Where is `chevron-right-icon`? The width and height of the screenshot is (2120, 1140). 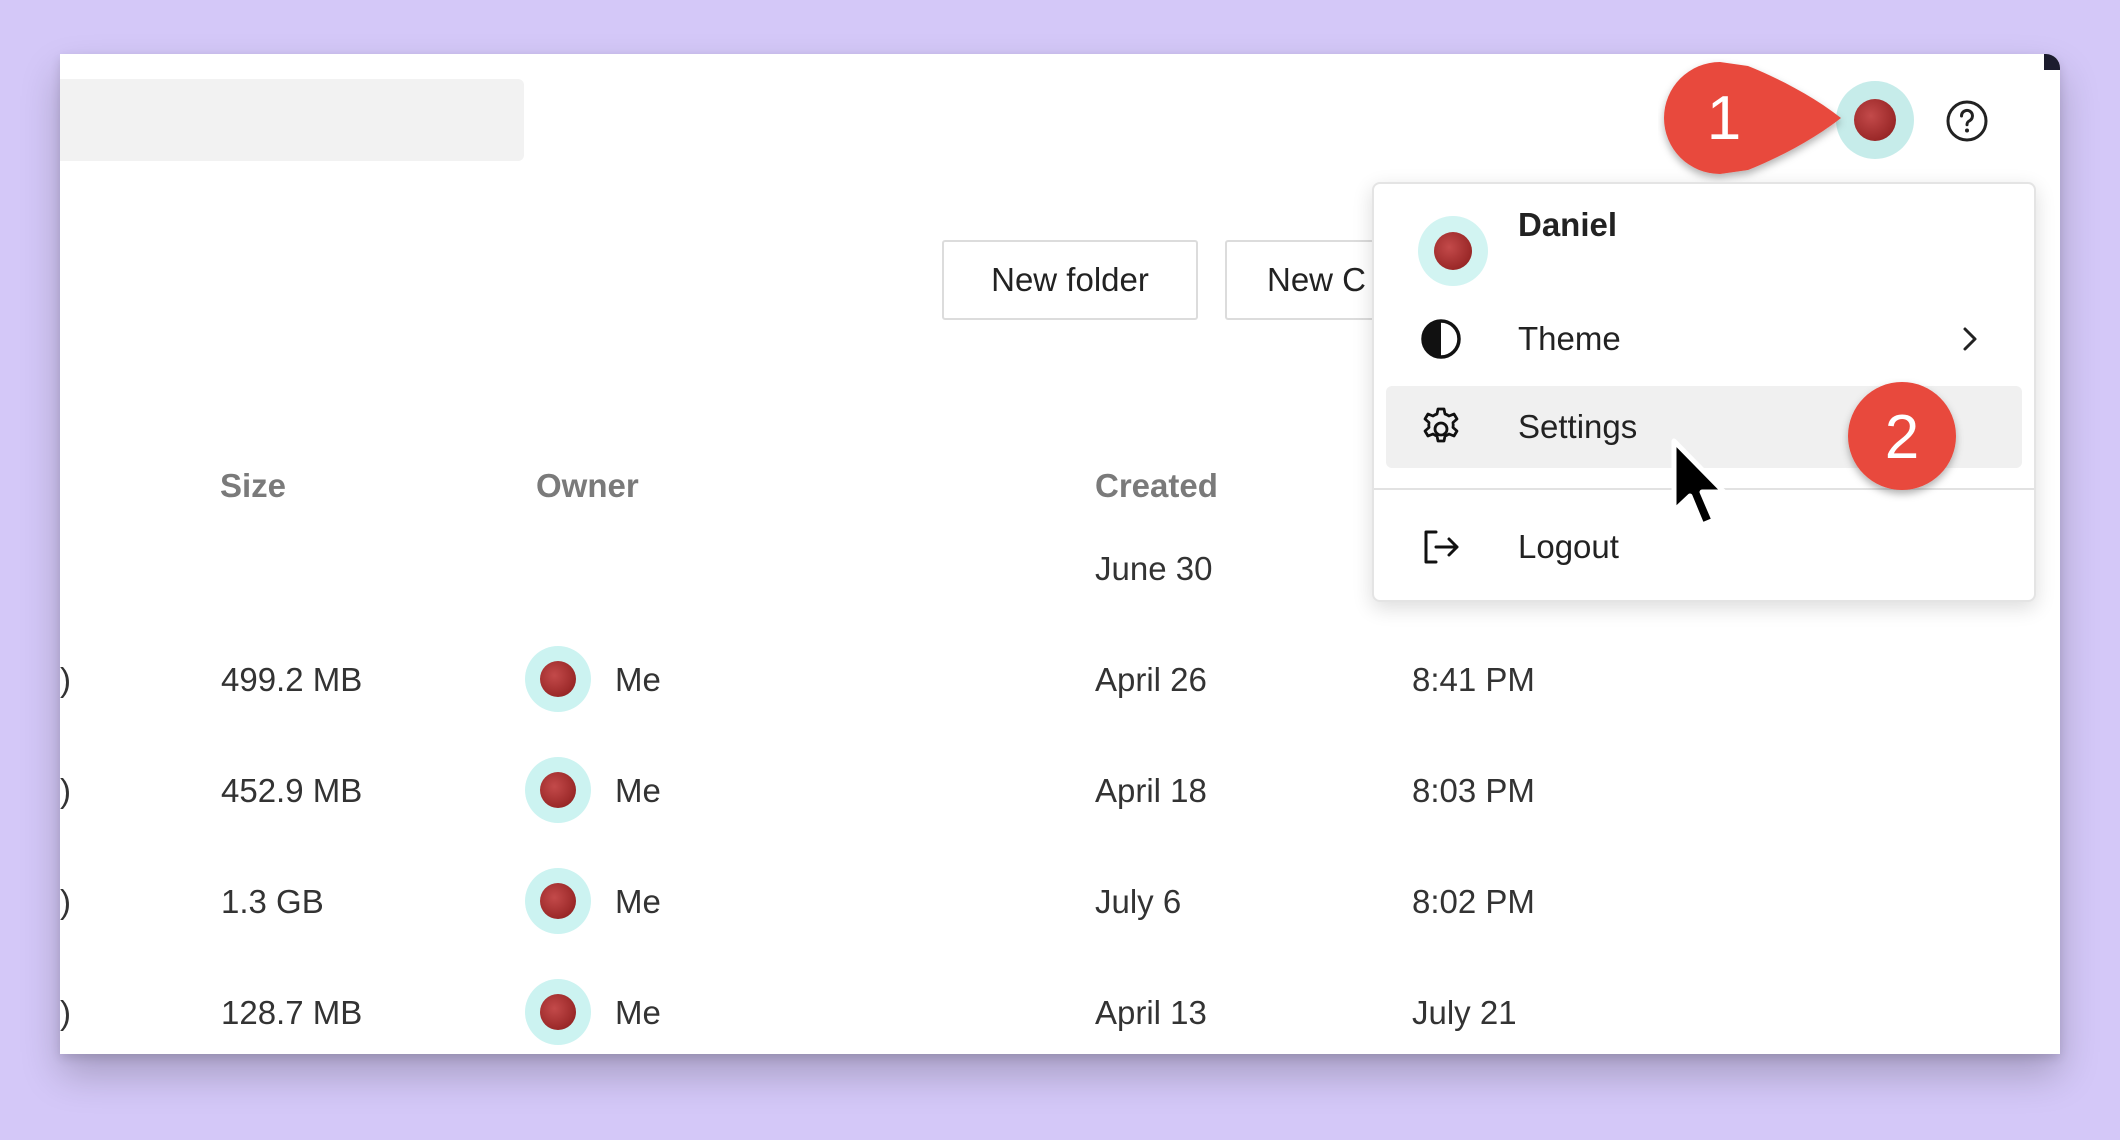 chevron-right-icon is located at coordinates (1970, 339).